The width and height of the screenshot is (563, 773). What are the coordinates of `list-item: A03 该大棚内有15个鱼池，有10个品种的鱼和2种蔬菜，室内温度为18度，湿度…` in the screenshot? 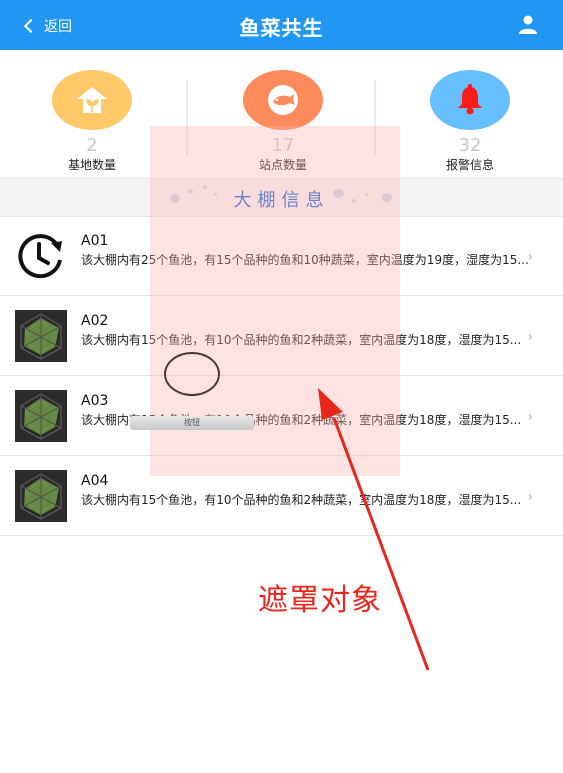 It's located at (281, 416).